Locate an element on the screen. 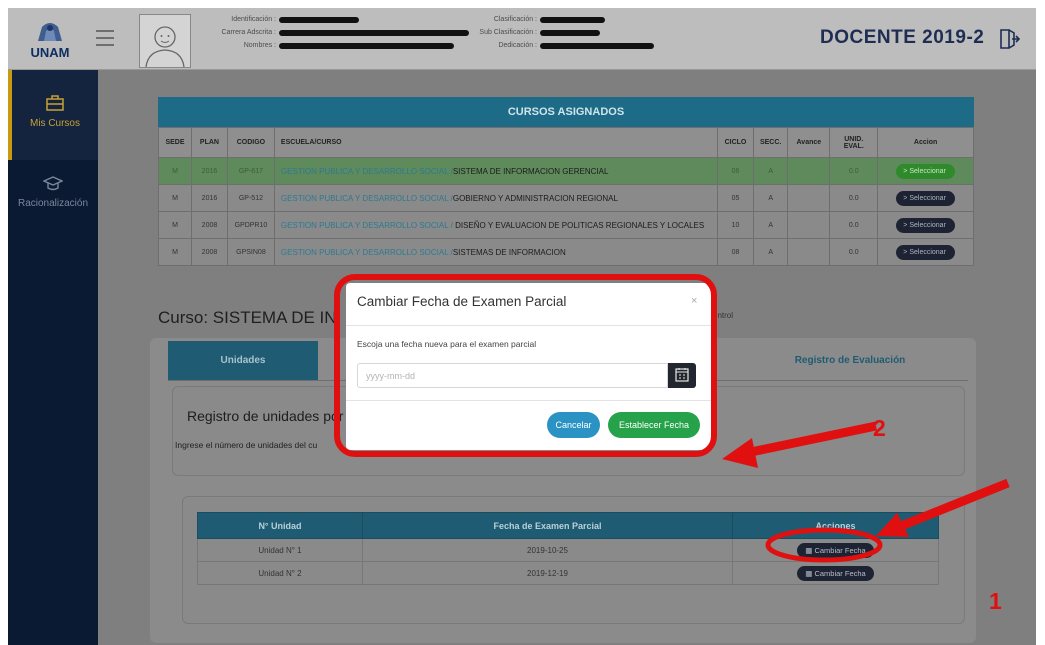 This screenshot has width=1045, height=645. courses-title: CURSOS ASIGNADOS is located at coordinates (566, 112).